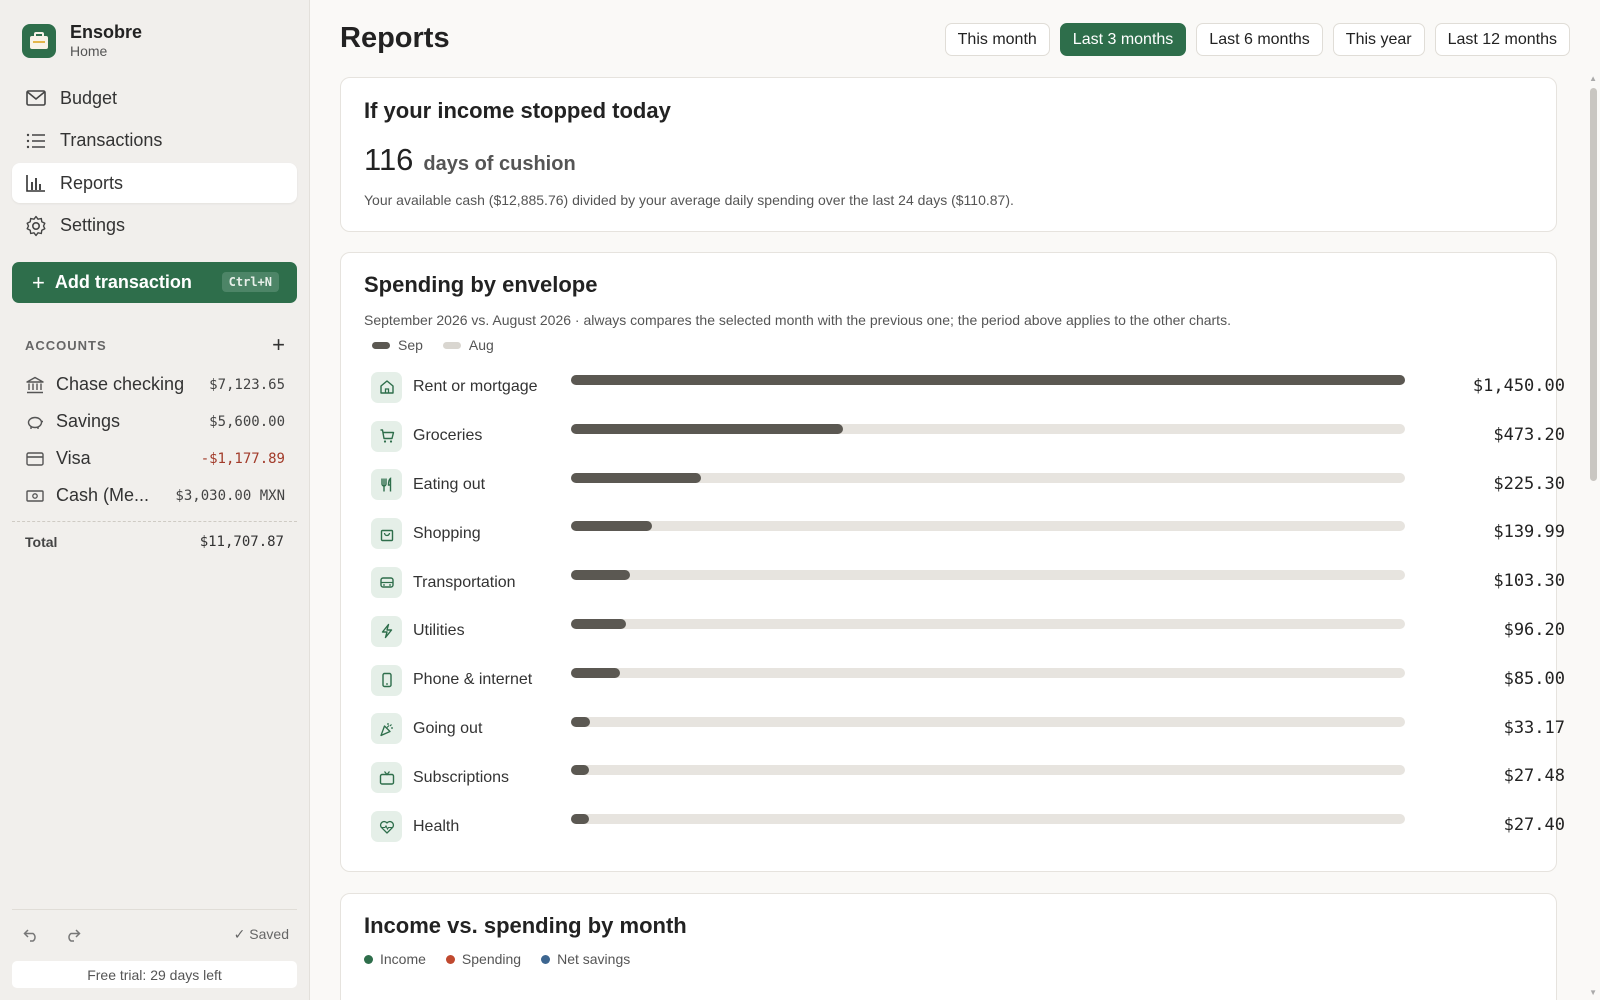 The image size is (1600, 1000). I want to click on envelope-amount: $33.17, so click(1534, 727).